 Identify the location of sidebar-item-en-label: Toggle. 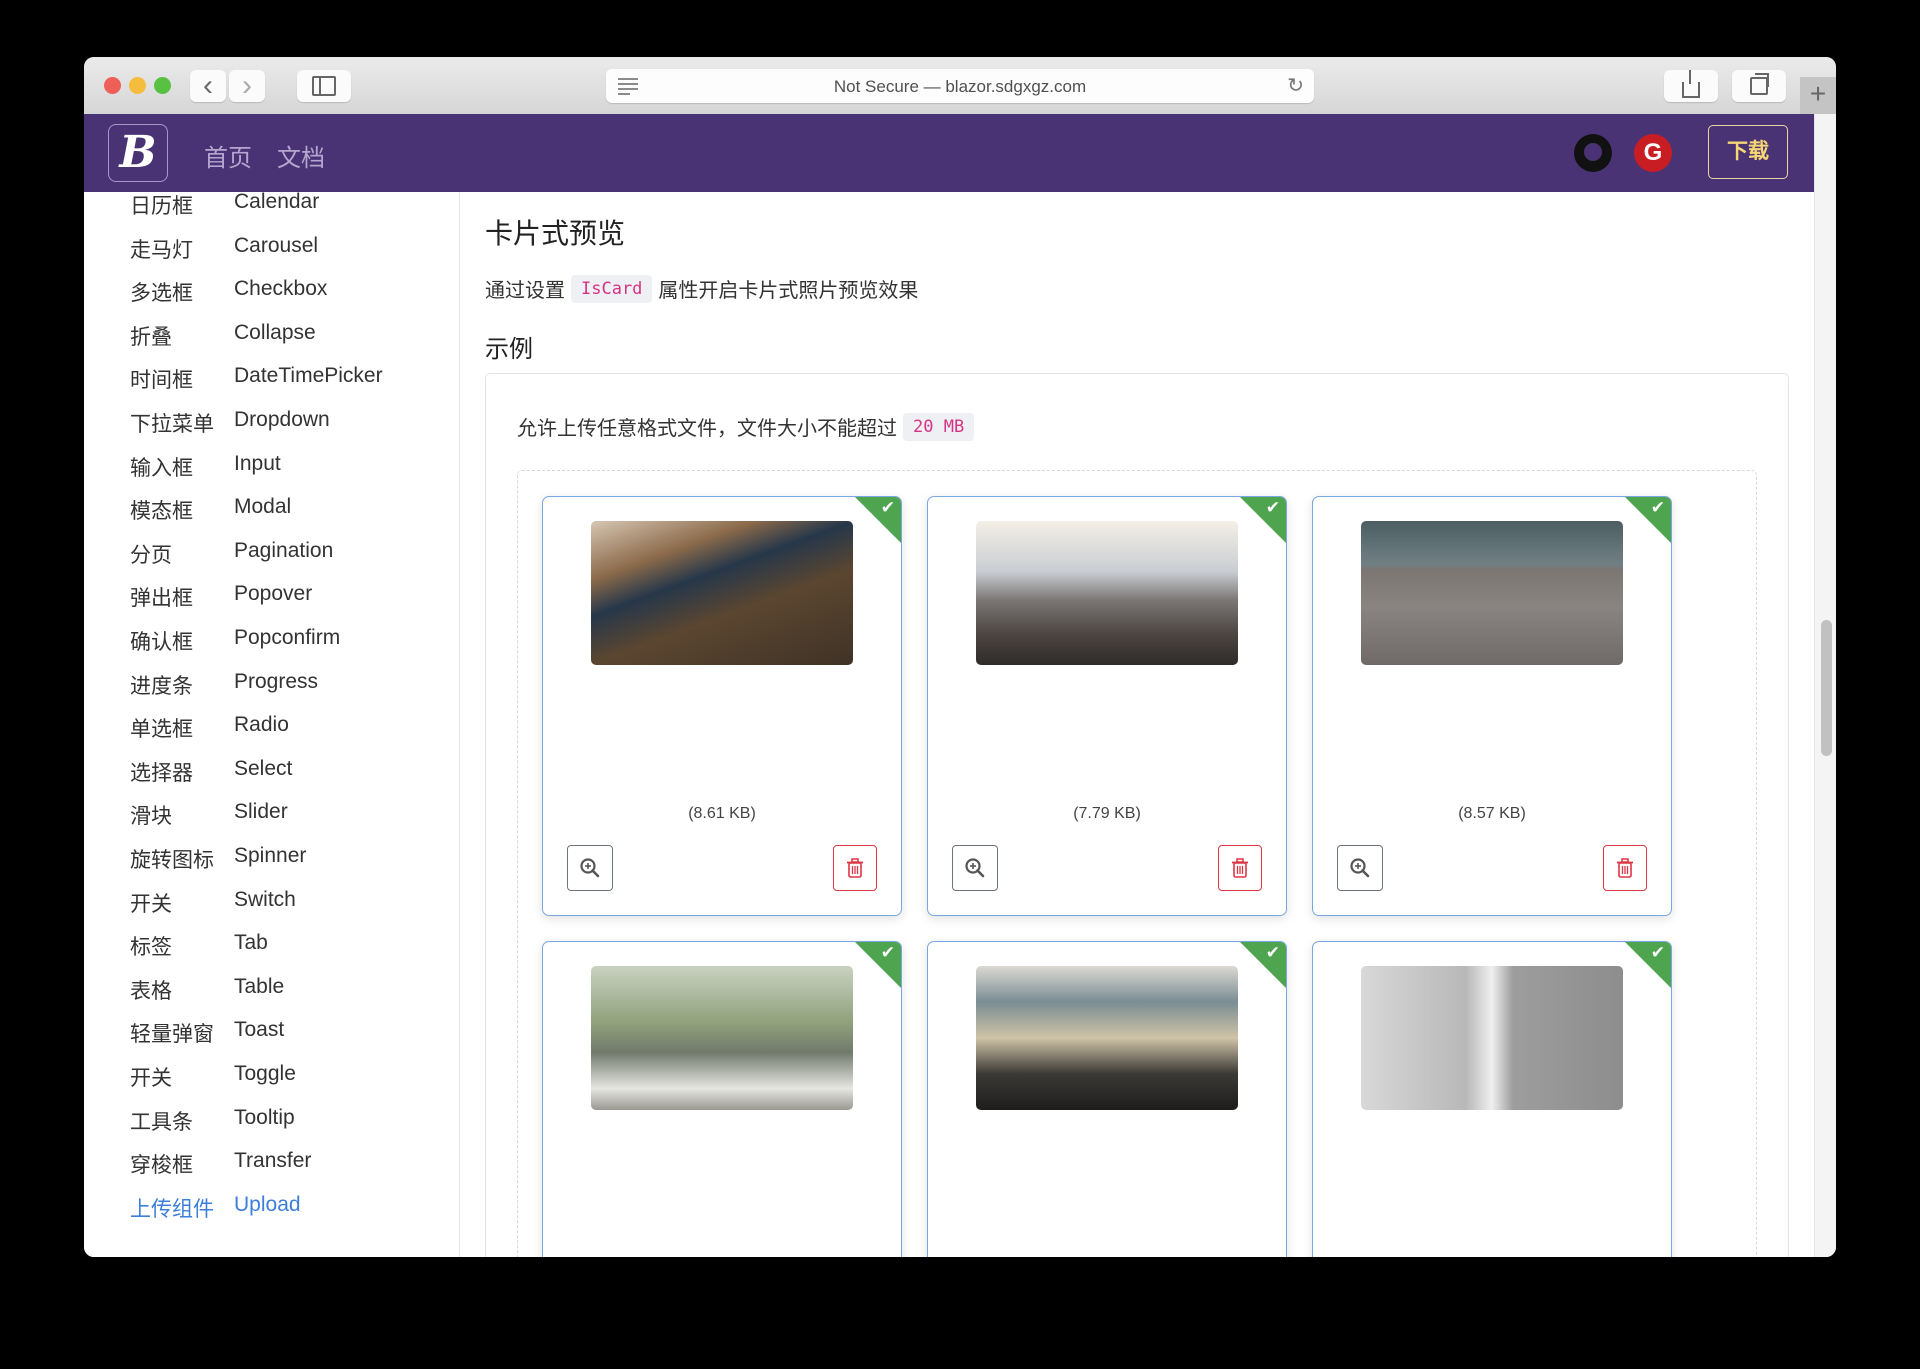
(265, 1073).